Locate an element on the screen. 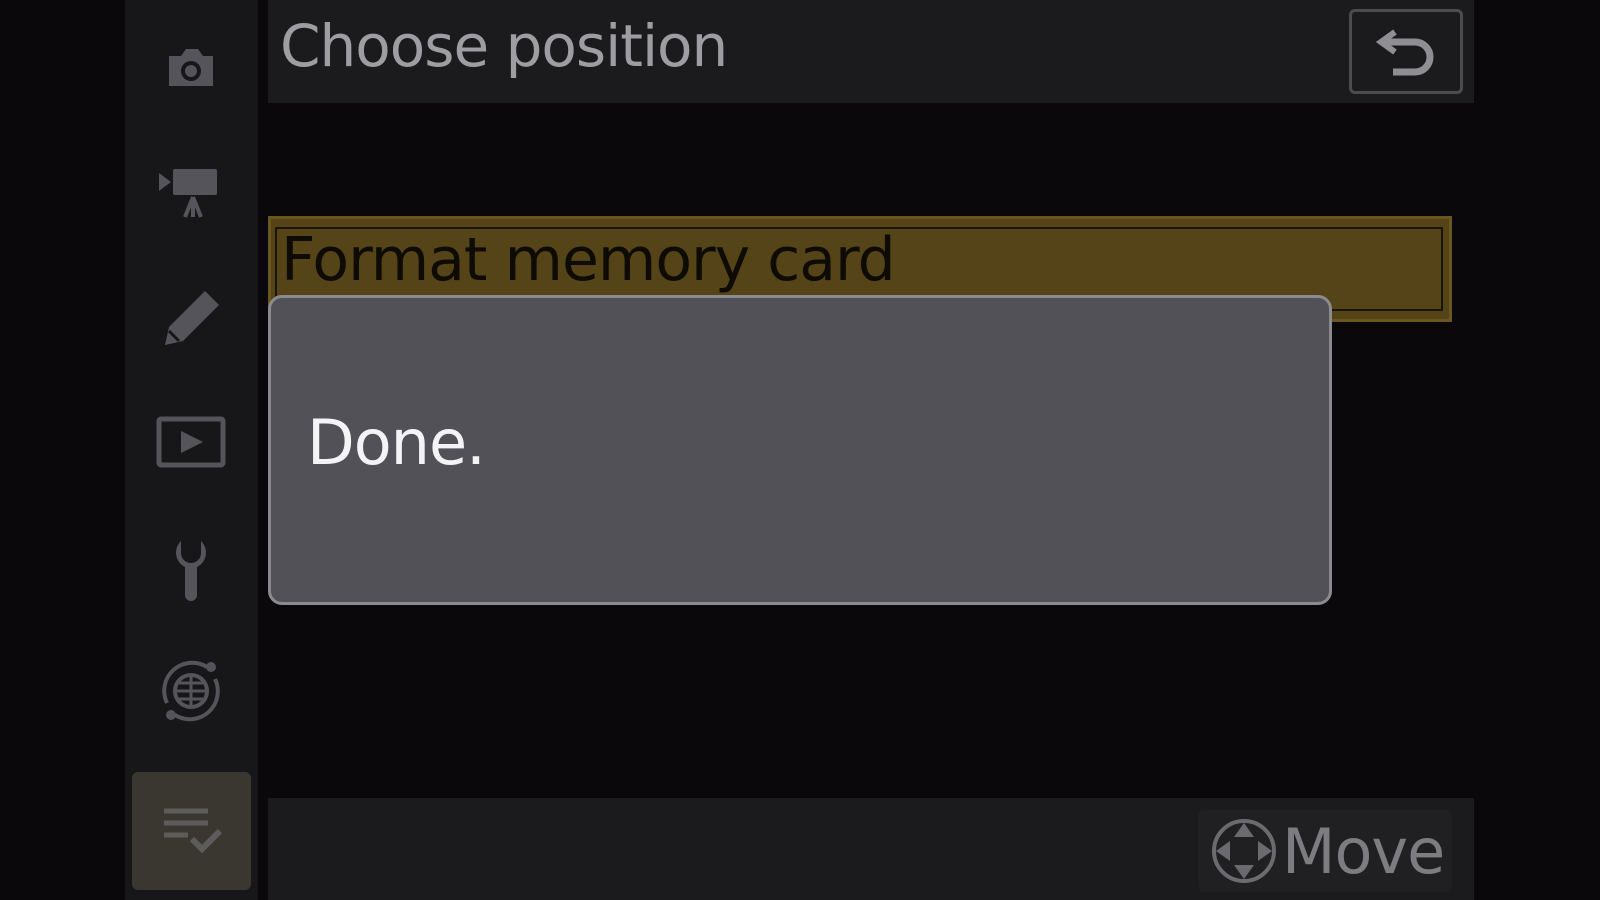 This screenshot has width=1600, height=900. multi-selector-icon is located at coordinates (1244, 851).